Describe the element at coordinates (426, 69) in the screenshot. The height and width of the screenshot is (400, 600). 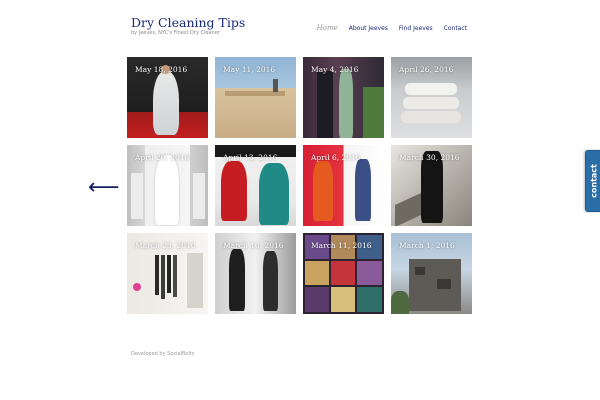
I see `post-date: April 26, 2016` at that location.